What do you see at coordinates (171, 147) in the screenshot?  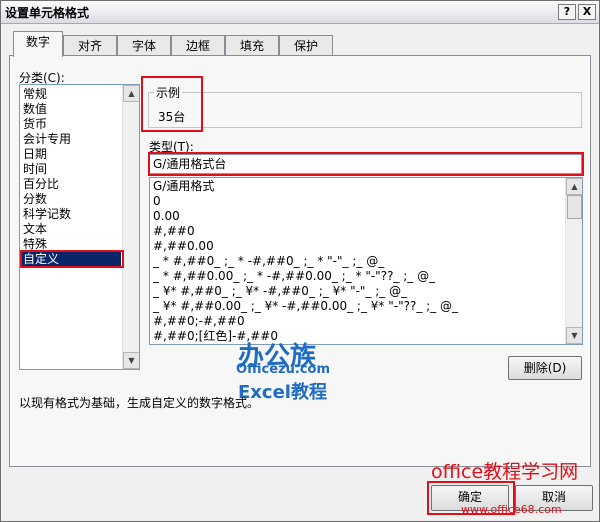 I see `type-label: 类型(T):` at bounding box center [171, 147].